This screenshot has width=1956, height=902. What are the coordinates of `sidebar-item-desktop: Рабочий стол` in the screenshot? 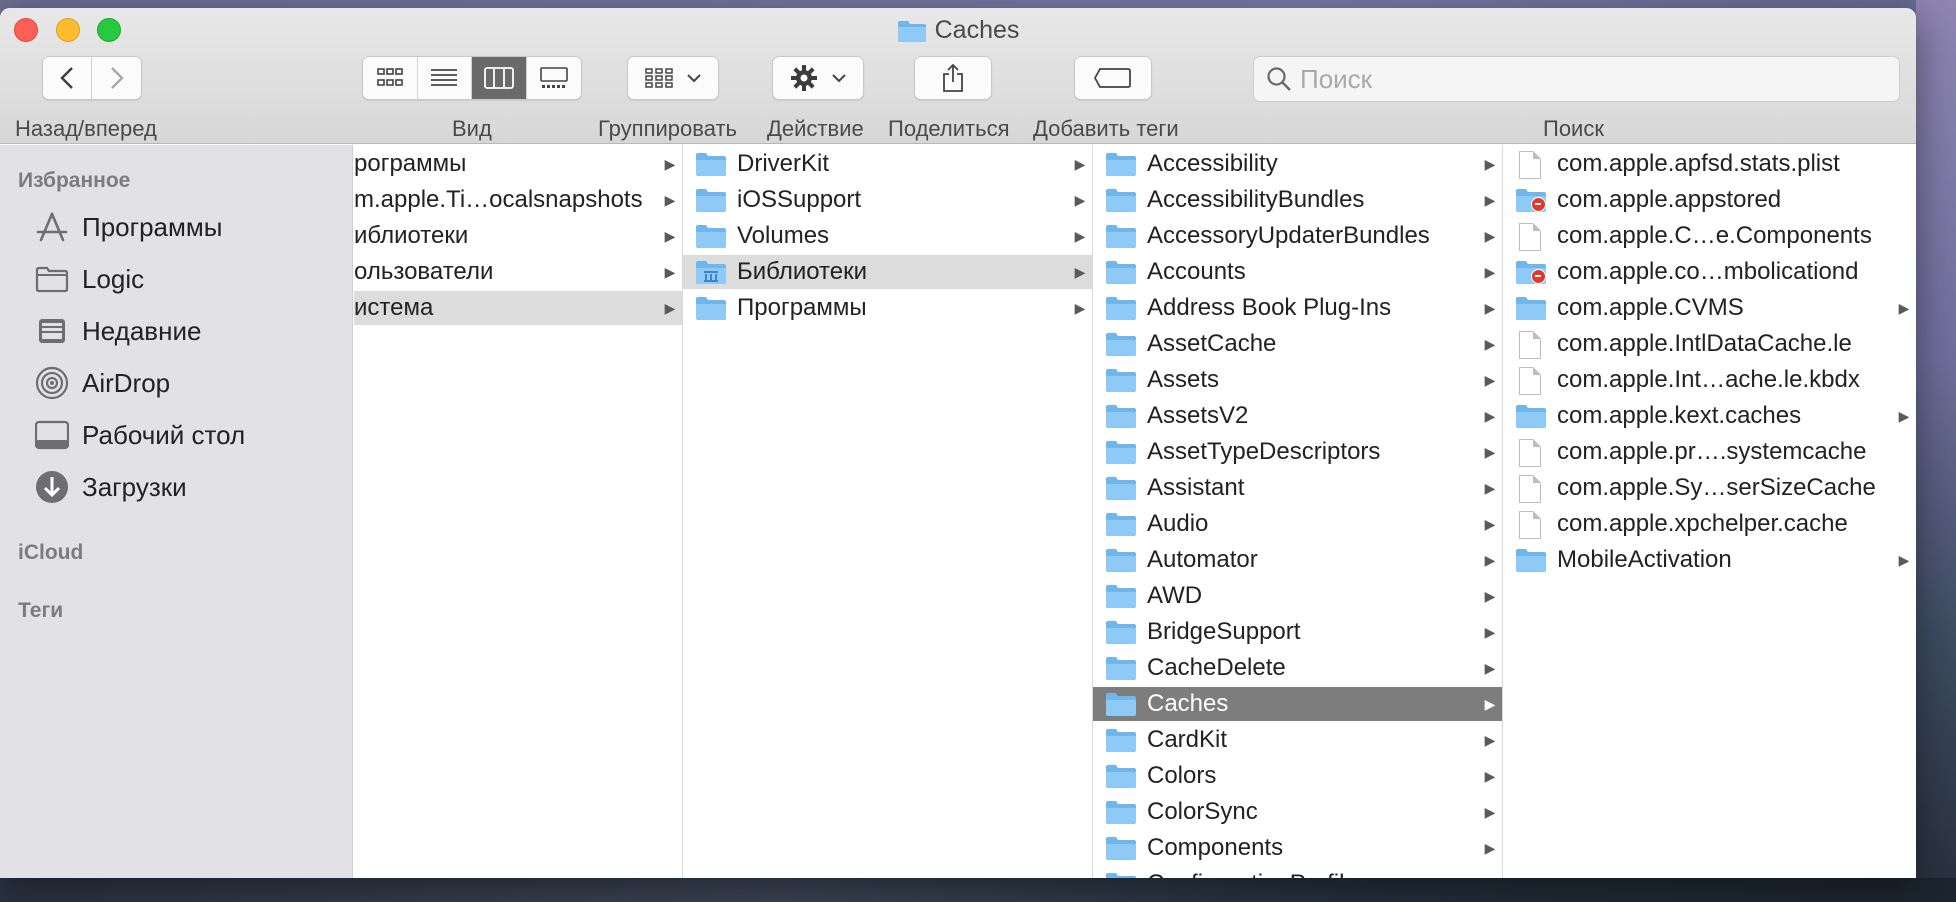 It's located at (139, 435).